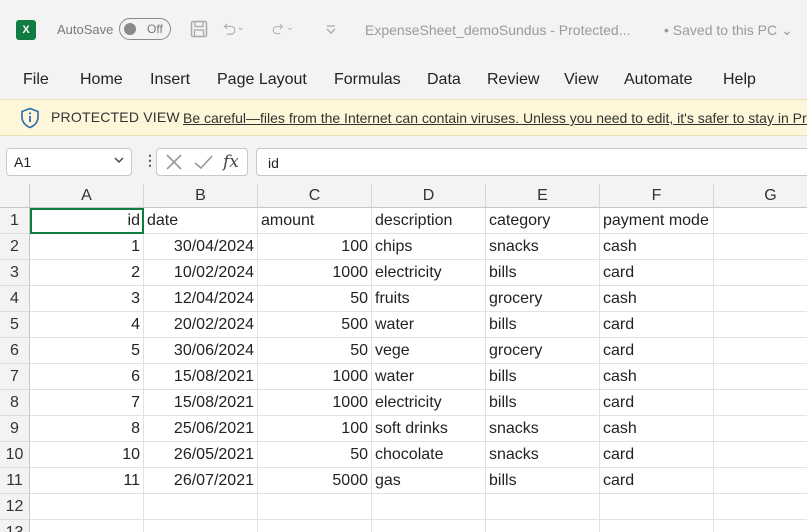 This screenshot has width=807, height=532. Describe the element at coordinates (315, 377) in the screenshot. I see `cell-c7: 1000` at that location.